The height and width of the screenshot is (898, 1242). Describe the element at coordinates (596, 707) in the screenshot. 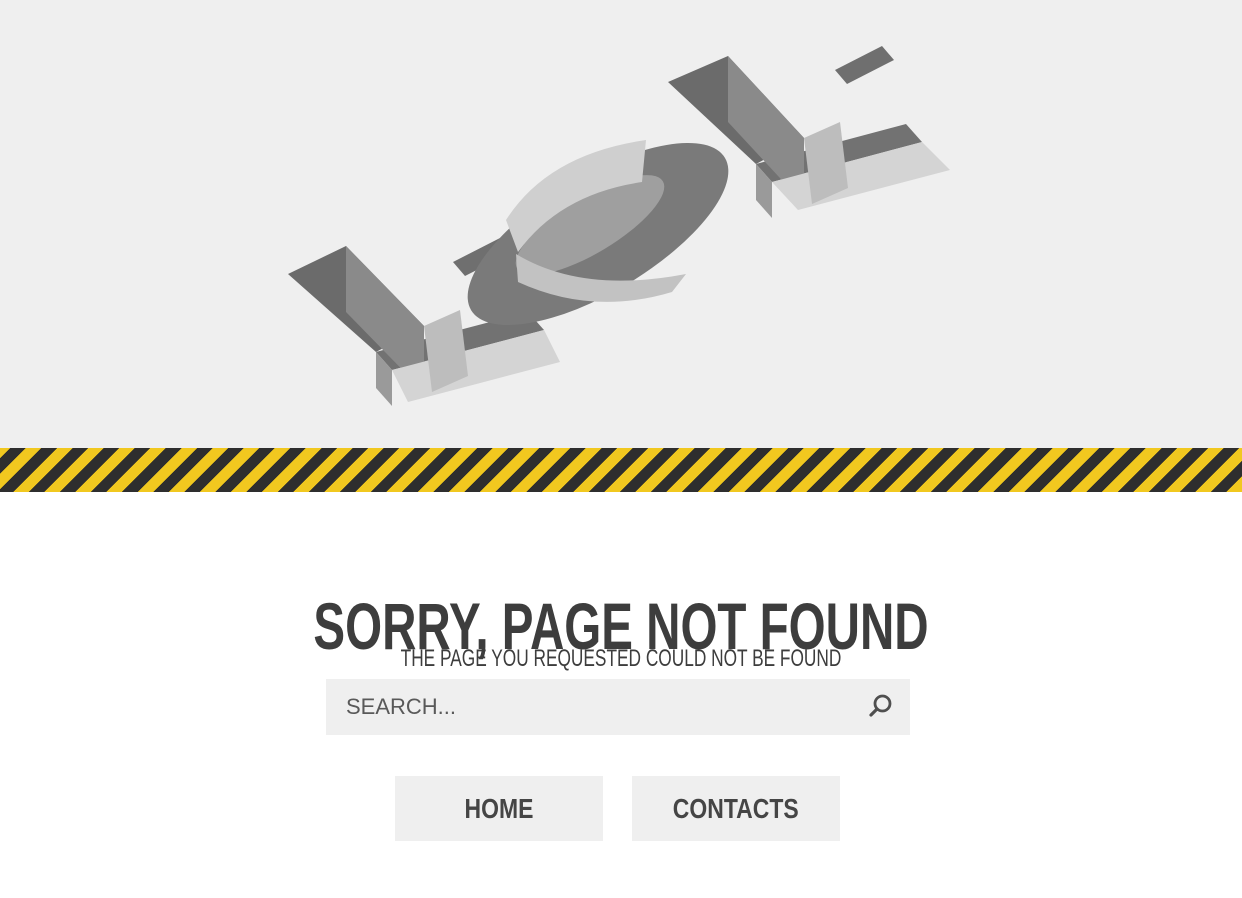

I see `search-input` at that location.